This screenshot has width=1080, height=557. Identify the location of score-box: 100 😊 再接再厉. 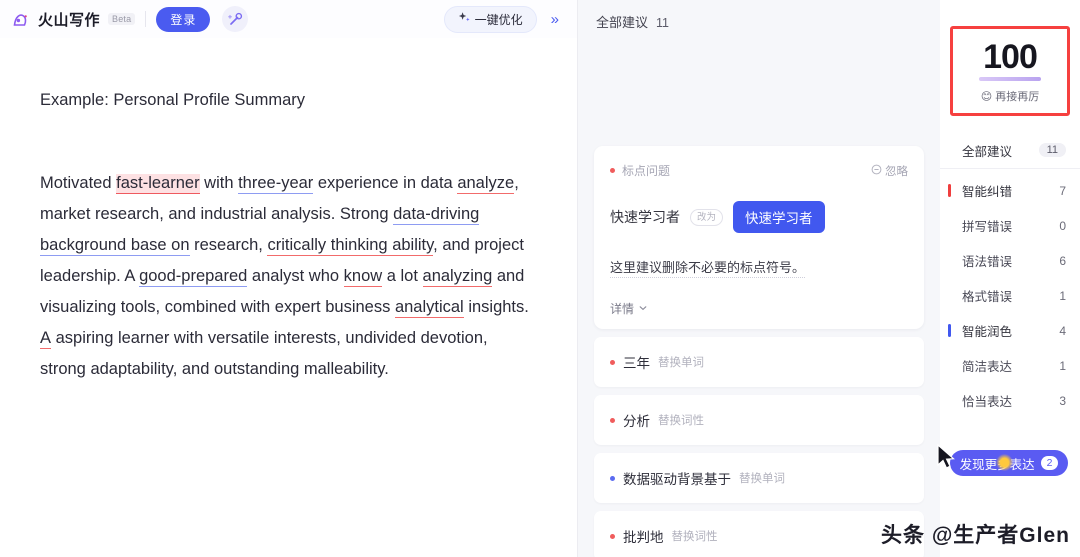
(1010, 71).